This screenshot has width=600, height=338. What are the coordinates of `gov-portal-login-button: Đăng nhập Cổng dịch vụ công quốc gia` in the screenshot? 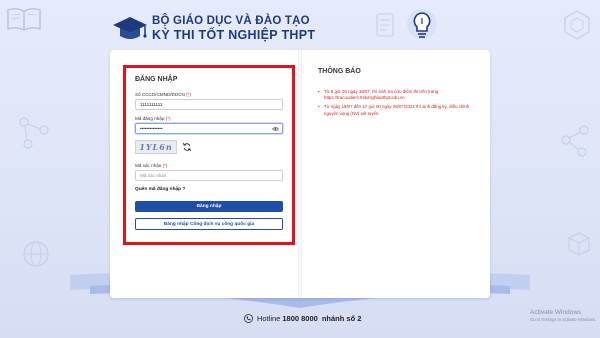 It's located at (209, 224).